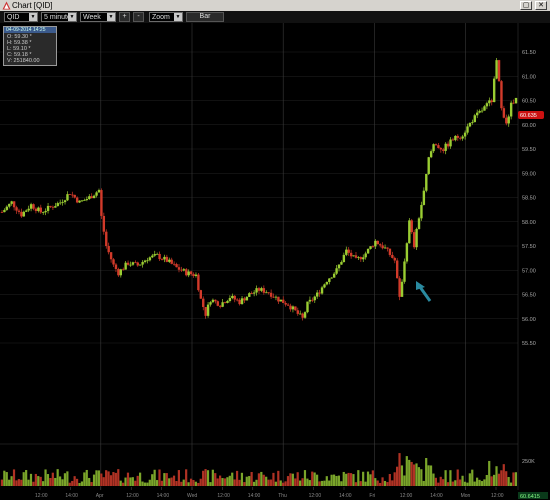 The width and height of the screenshot is (550, 500). I want to click on range-select: Week ▼, so click(98, 17).